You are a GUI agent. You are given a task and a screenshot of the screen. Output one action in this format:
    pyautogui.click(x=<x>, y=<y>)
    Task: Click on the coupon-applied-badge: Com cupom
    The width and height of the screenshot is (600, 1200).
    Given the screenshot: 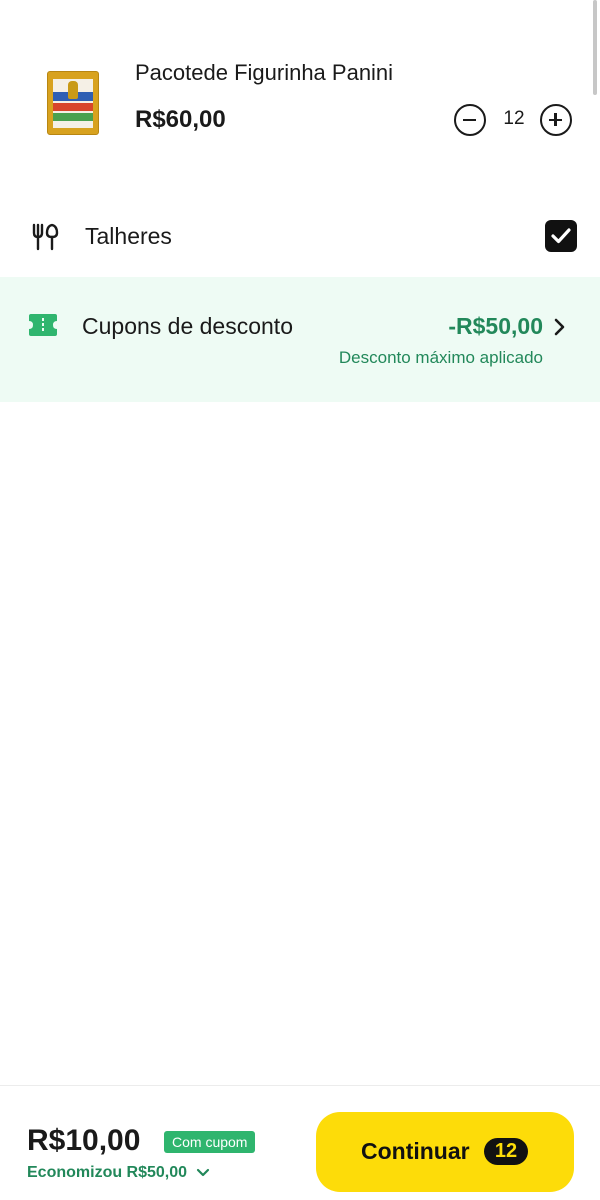 What is the action you would take?
    pyautogui.click(x=210, y=1142)
    